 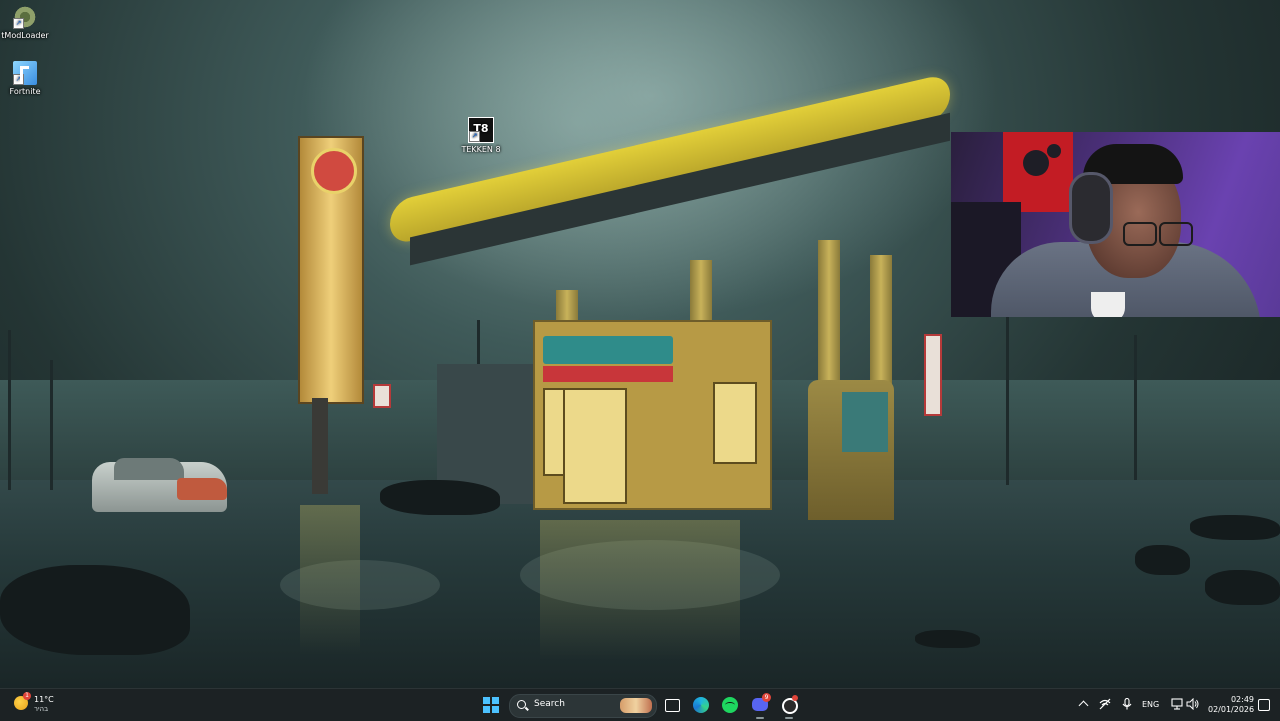 What do you see at coordinates (608, 350) in the screenshot?
I see `wallpaper-store-sign` at bounding box center [608, 350].